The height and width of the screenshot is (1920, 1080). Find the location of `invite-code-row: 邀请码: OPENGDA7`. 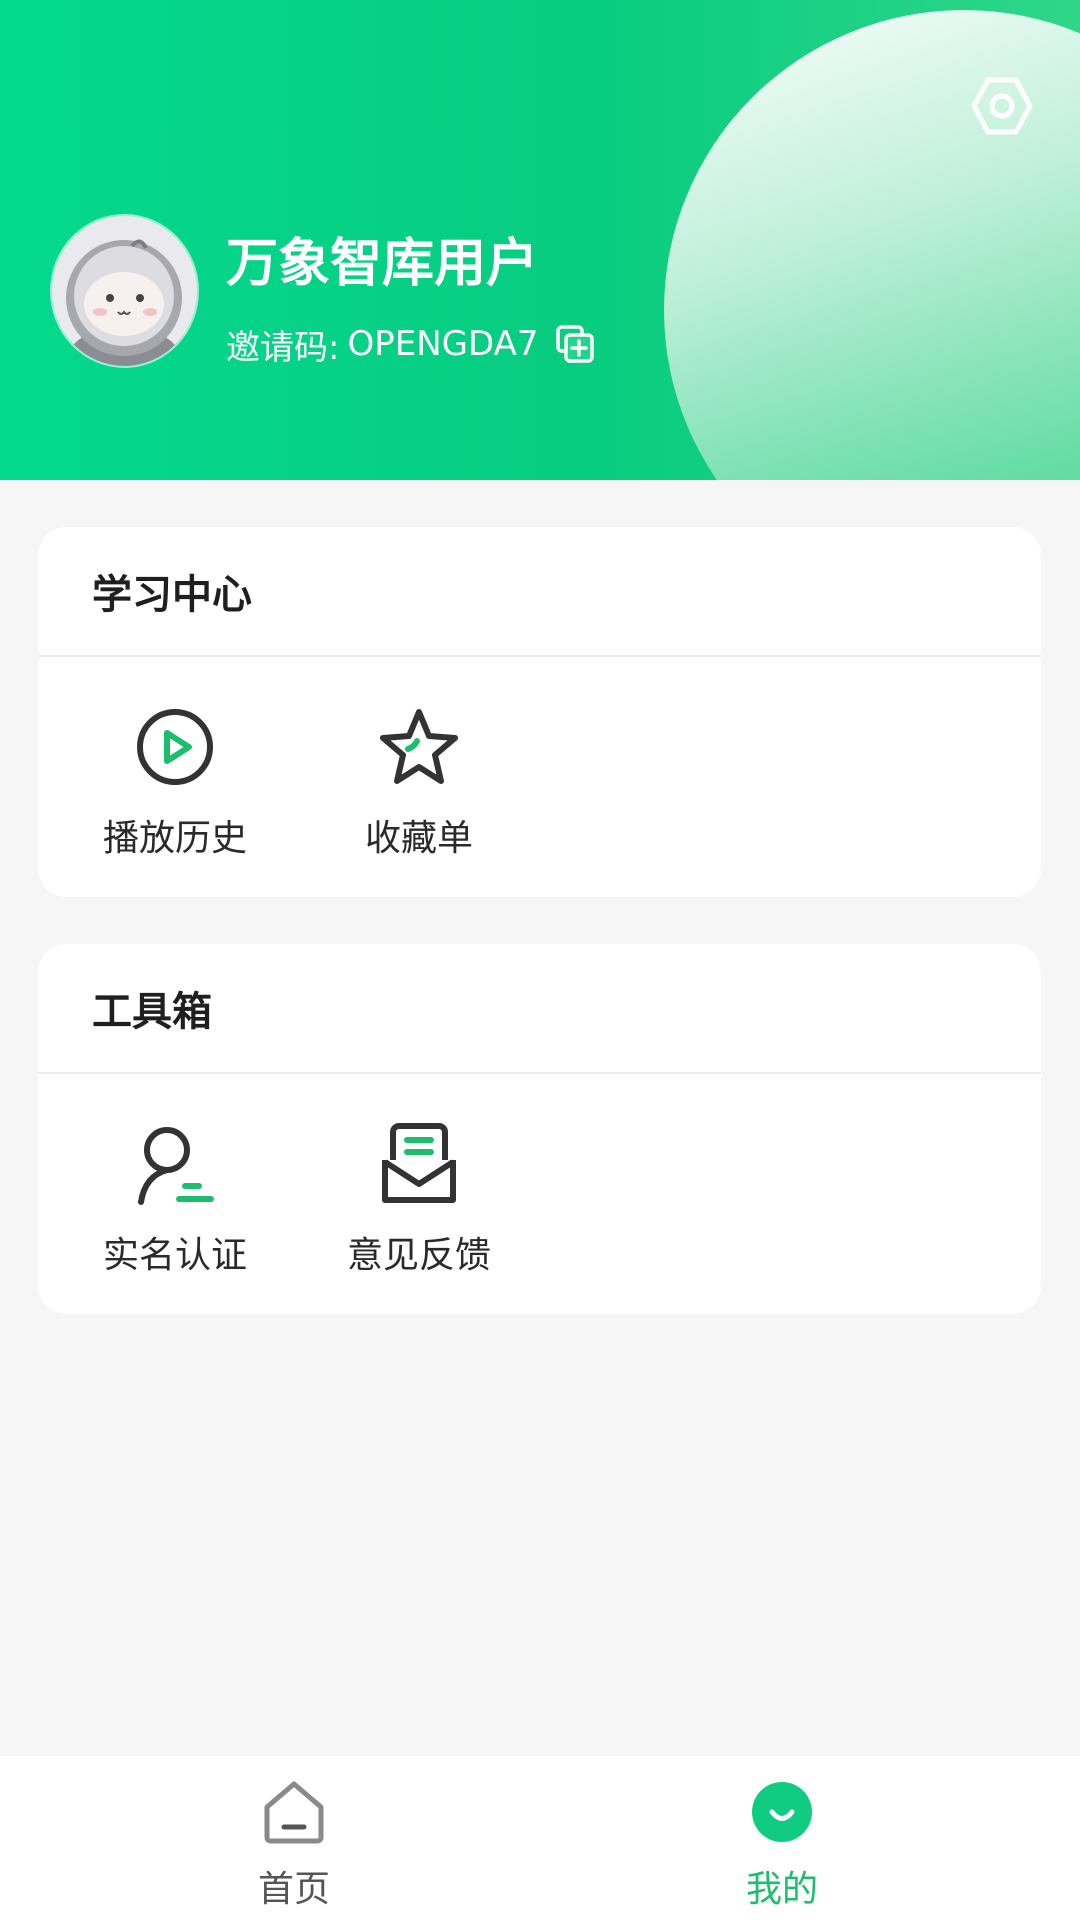

invite-code-row: 邀请码: OPENGDA7 is located at coordinates (411, 344).